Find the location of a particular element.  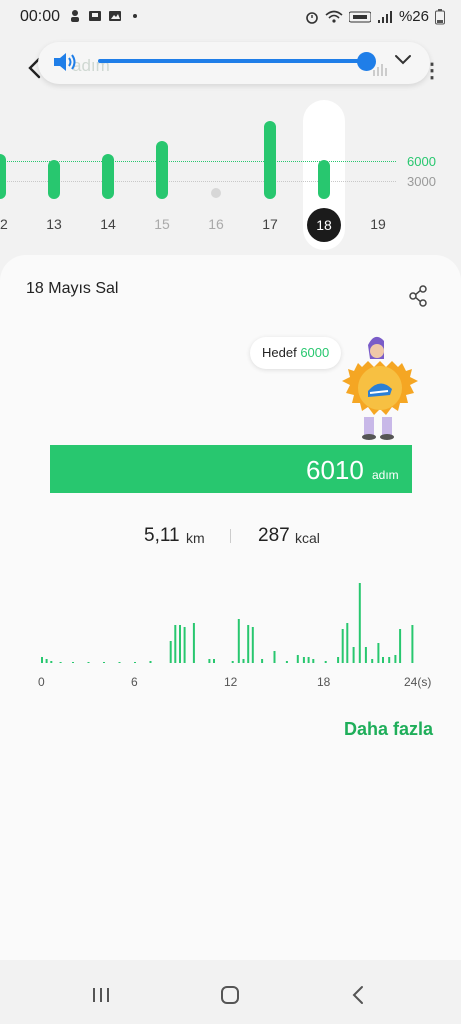

goal-line is located at coordinates (198, 161).